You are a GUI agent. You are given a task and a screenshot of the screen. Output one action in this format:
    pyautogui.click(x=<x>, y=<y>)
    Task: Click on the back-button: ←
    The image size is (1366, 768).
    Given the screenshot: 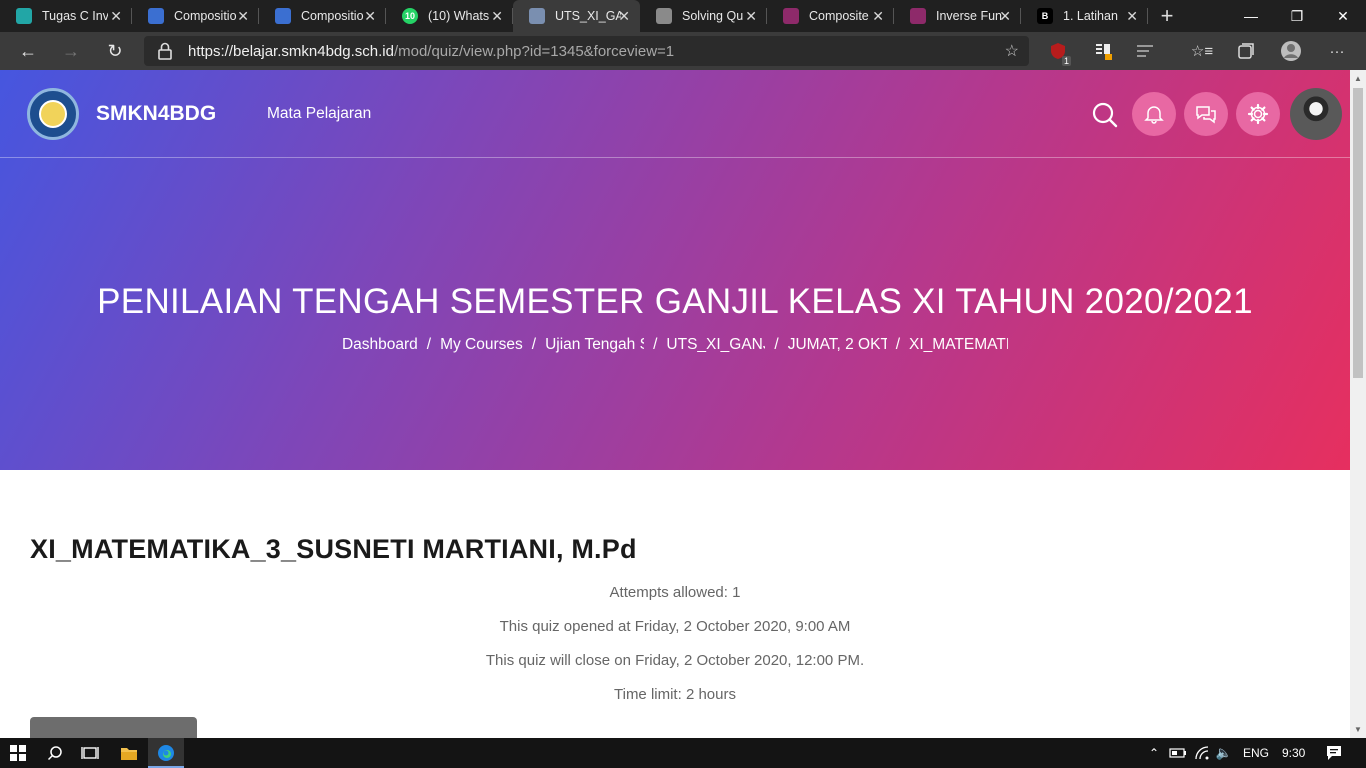 What is the action you would take?
    pyautogui.click(x=28, y=51)
    